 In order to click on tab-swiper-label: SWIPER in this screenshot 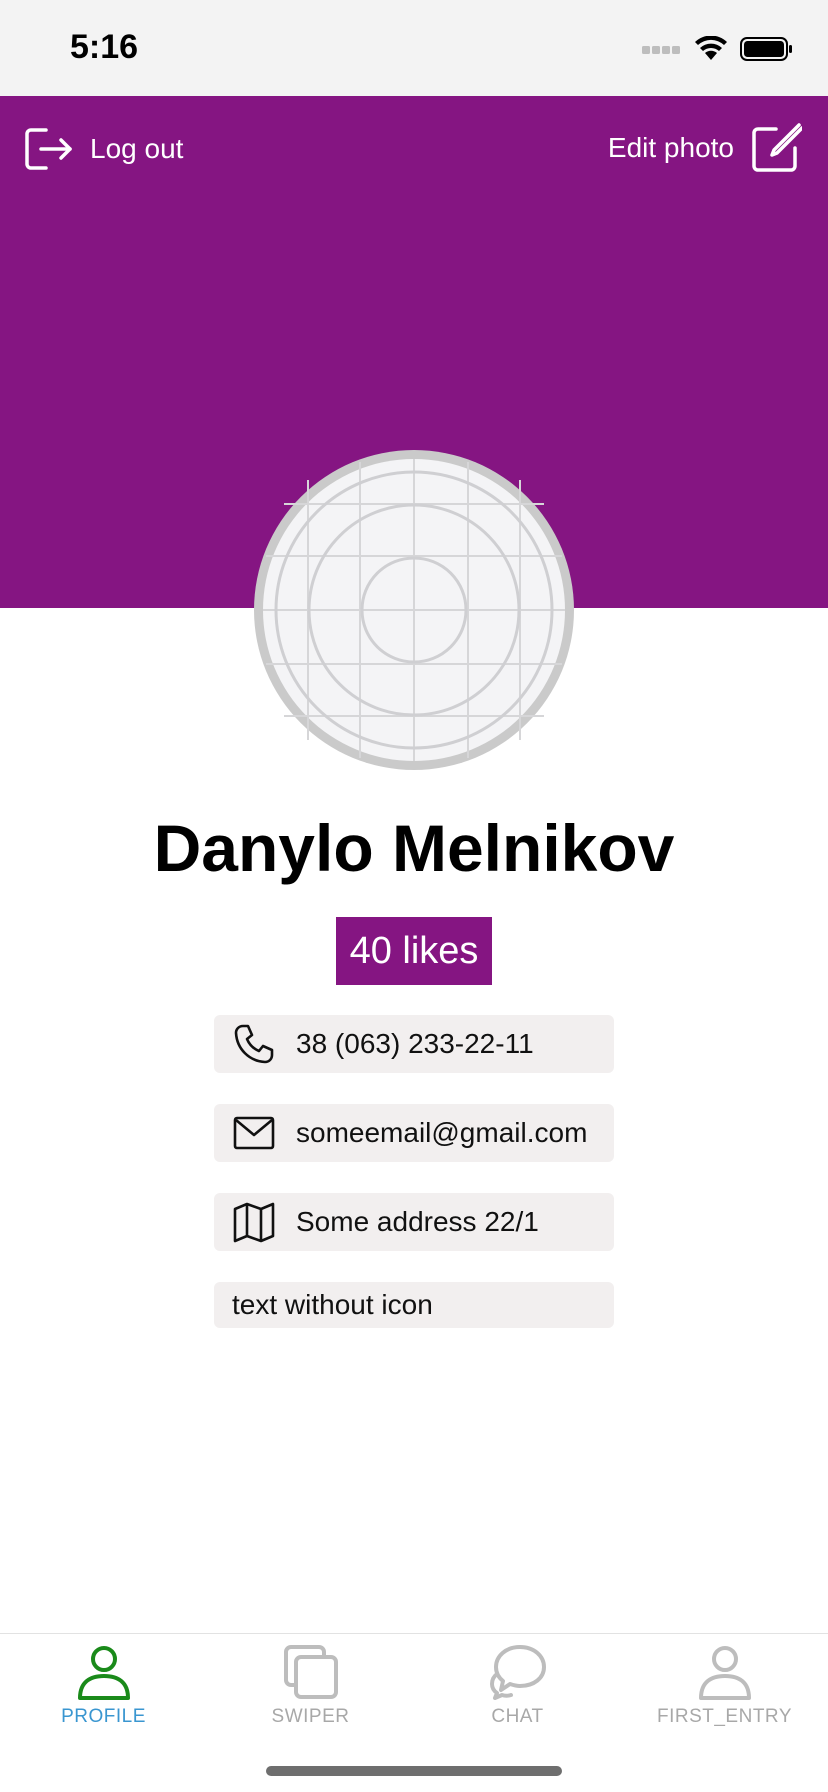, I will do `click(310, 1716)`.